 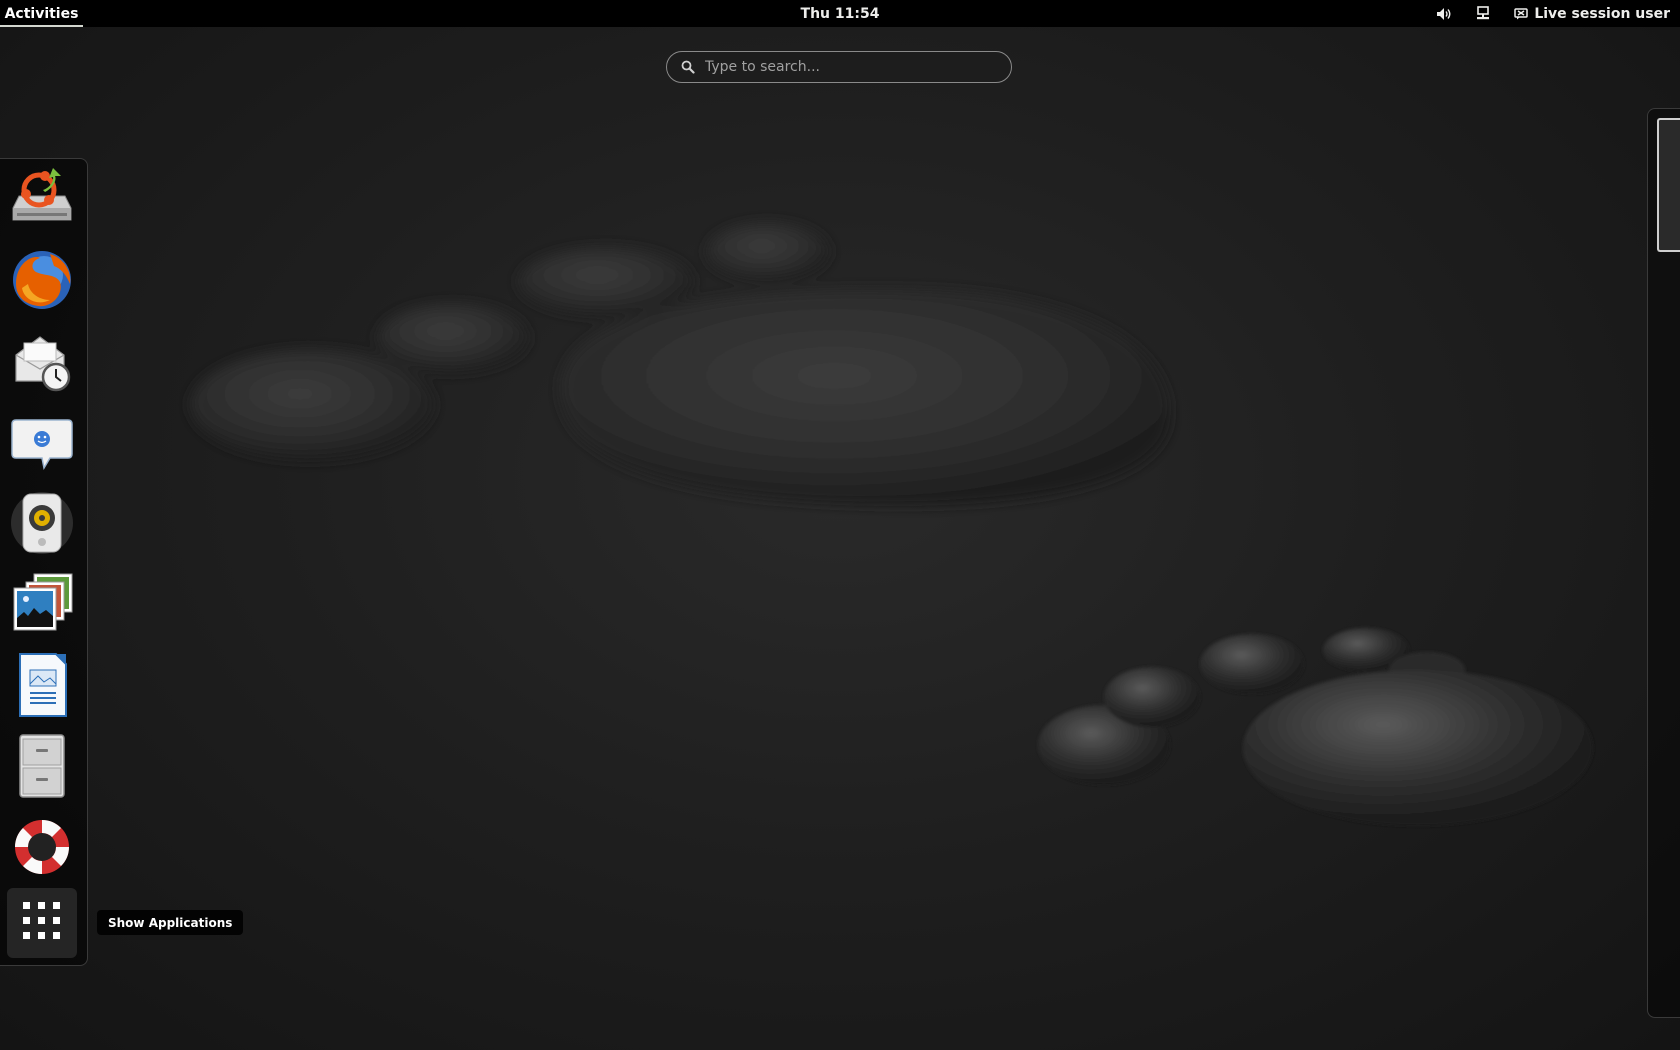 I want to click on activities-button: Activities, so click(x=41, y=13).